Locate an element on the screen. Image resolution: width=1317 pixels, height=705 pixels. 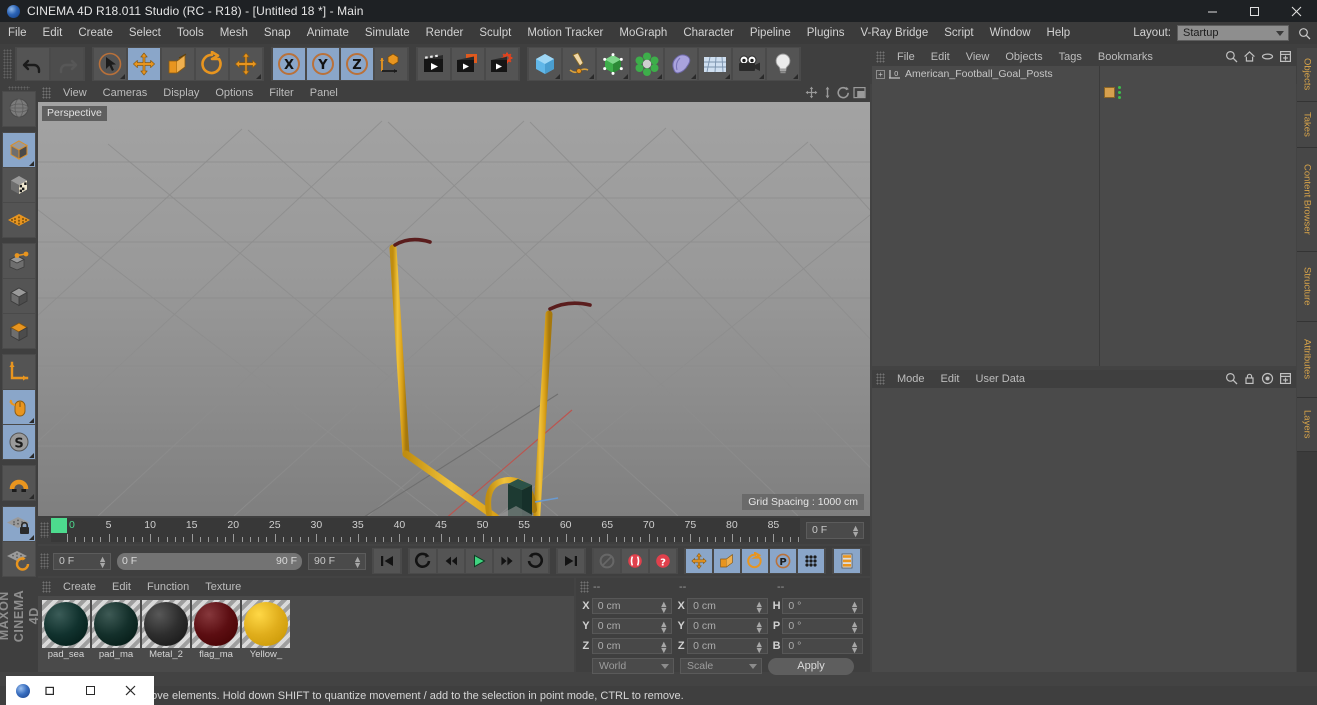
coordinate-mode-select: Scale is located at coordinates (721, 666).